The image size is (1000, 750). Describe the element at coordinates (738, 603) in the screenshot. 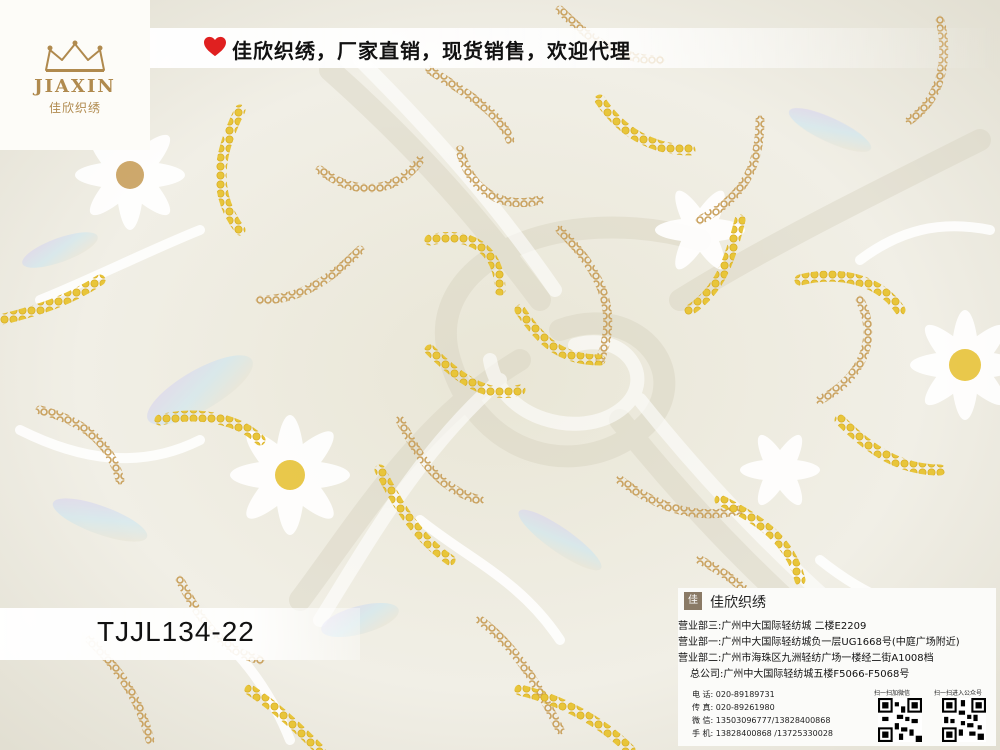

I see `card-company-name: 佳欣织绣` at that location.